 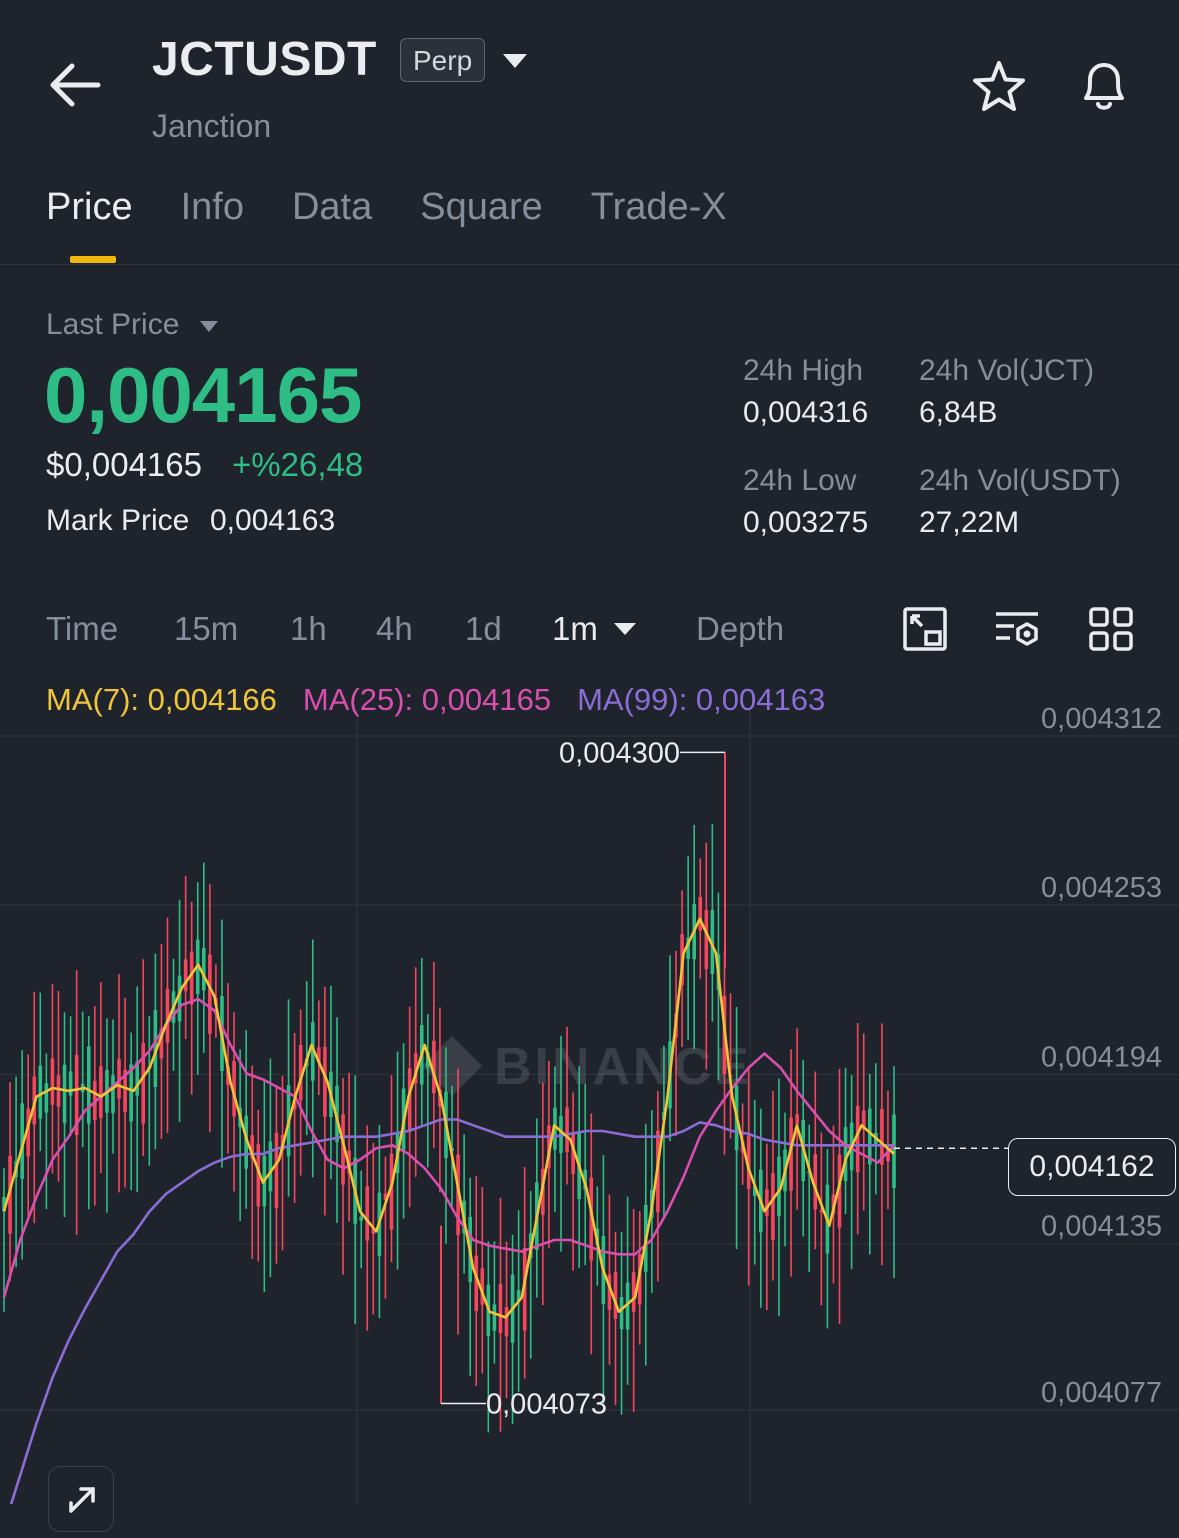 I want to click on timeframe-4h: 4h, so click(x=394, y=629).